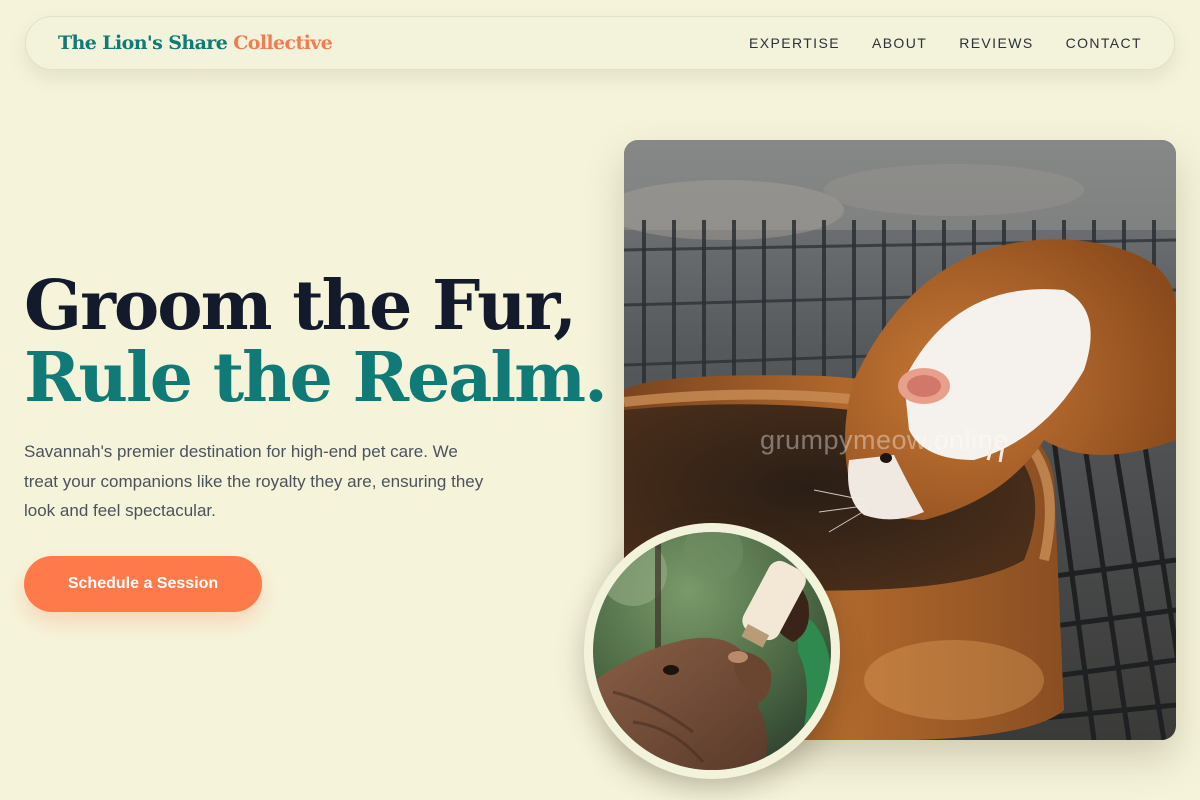 This screenshot has width=1200, height=800. I want to click on main-menu: EXPERTISE ABOUT REVIEWS CONTACT, so click(929, 43).